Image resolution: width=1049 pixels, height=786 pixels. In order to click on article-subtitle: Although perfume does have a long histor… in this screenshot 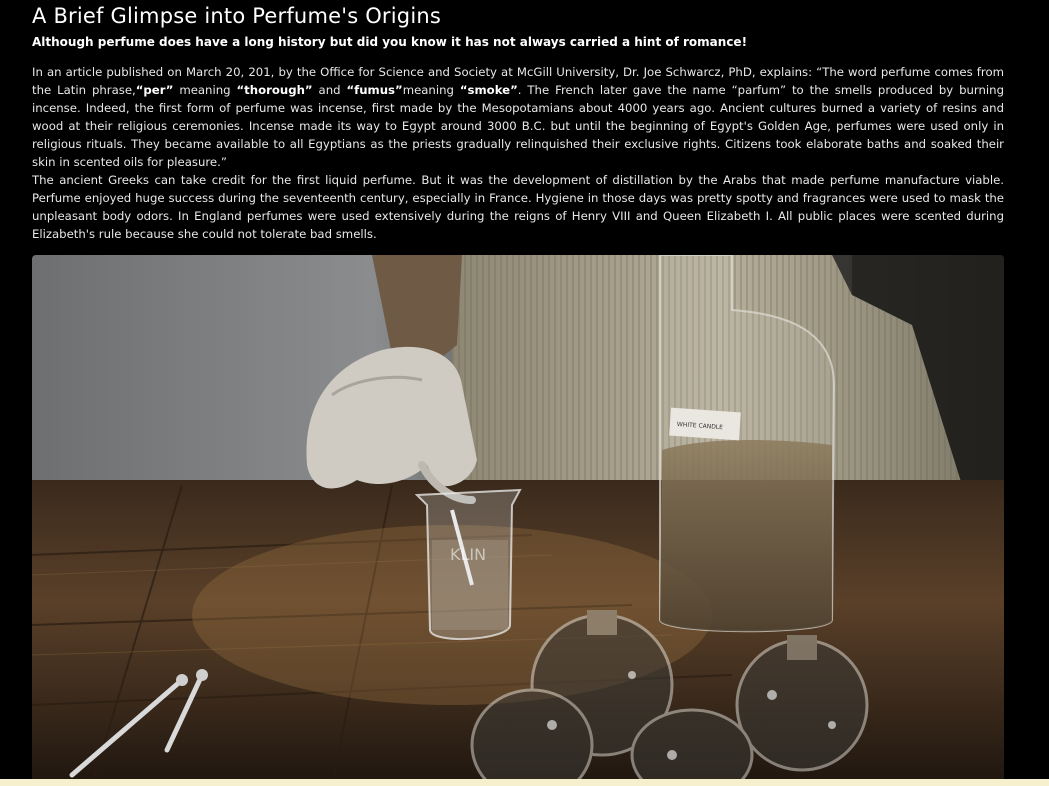, I will do `click(390, 42)`.